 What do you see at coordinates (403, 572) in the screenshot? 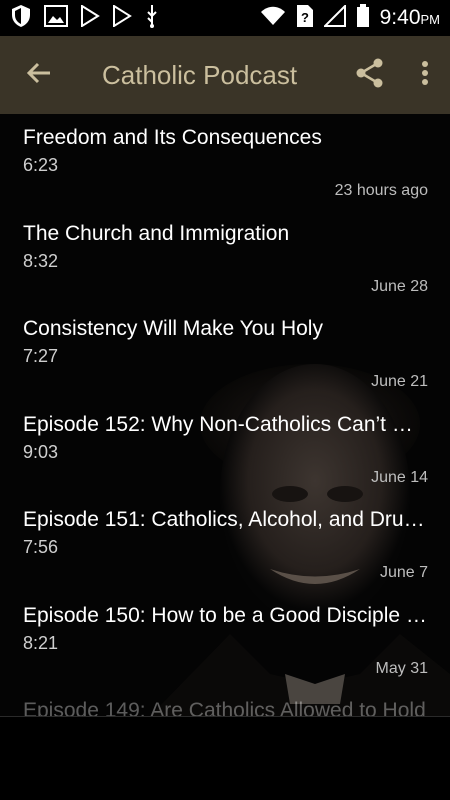
I see `episode-date: June 7` at bounding box center [403, 572].